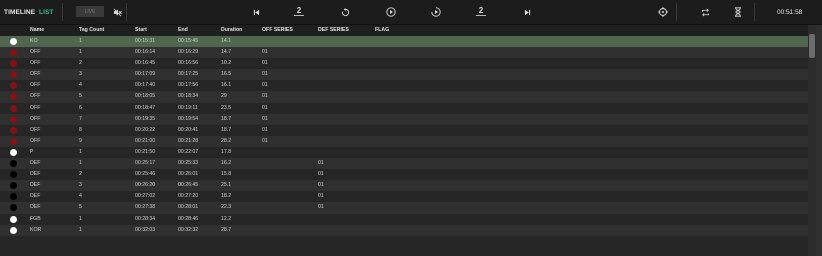 This screenshot has width=822, height=256. Describe the element at coordinates (404, 108) in the screenshot. I see `table-row: OFF 6 00:18:47 00:19:11 23.5 01` at that location.